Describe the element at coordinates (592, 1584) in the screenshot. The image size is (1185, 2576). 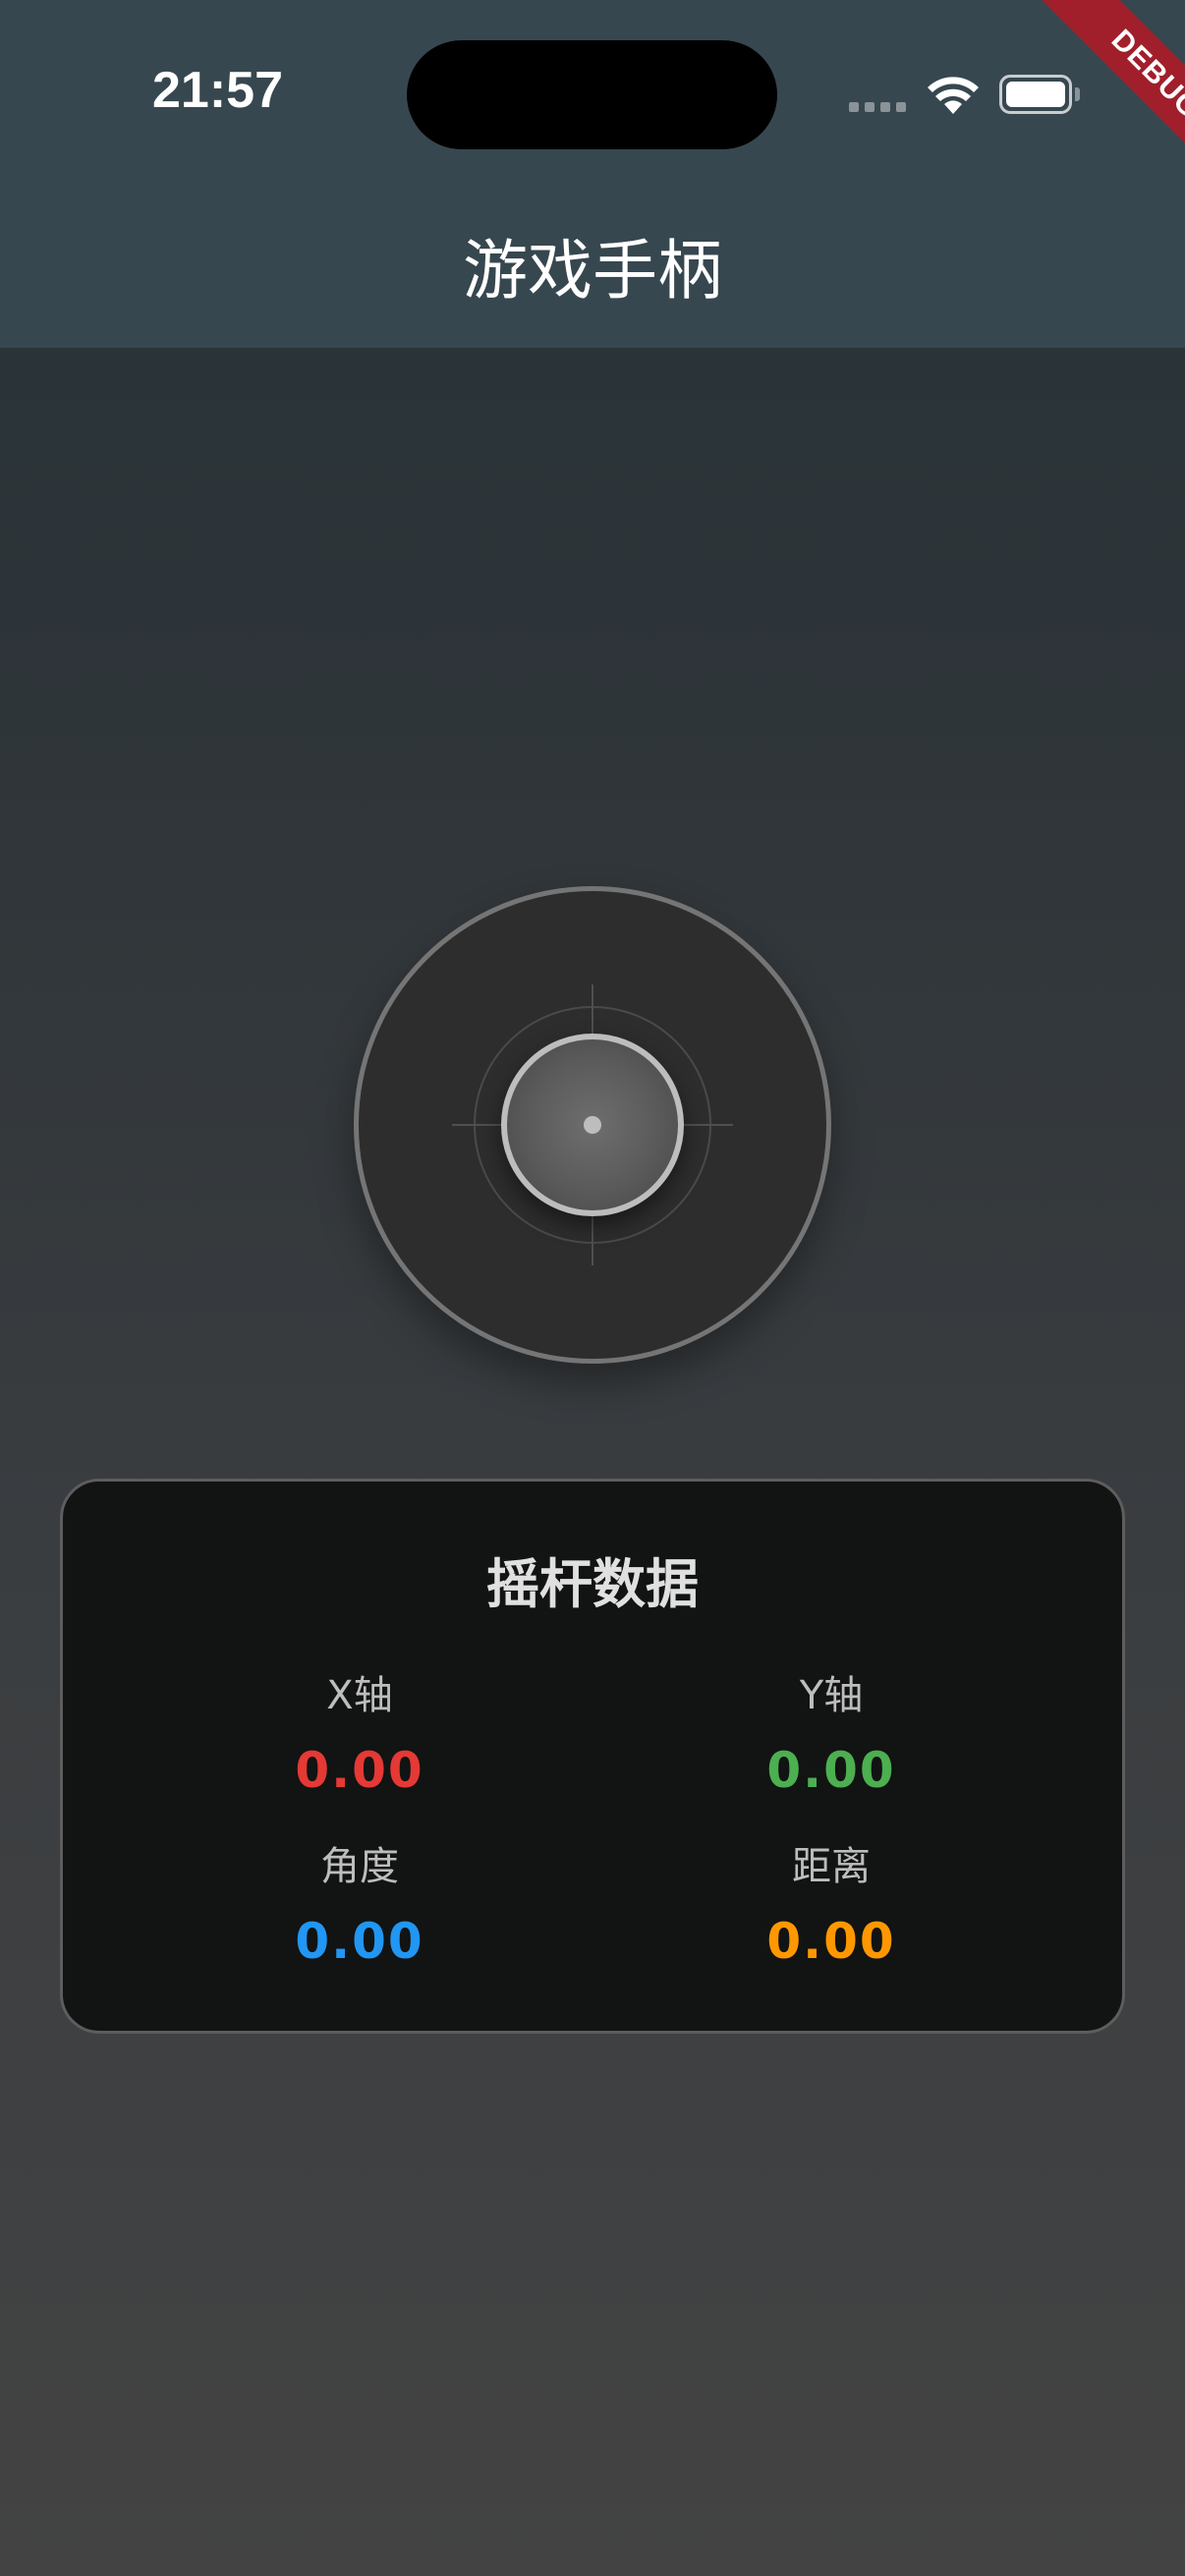
I see `panel-title: 摇杆数据` at that location.